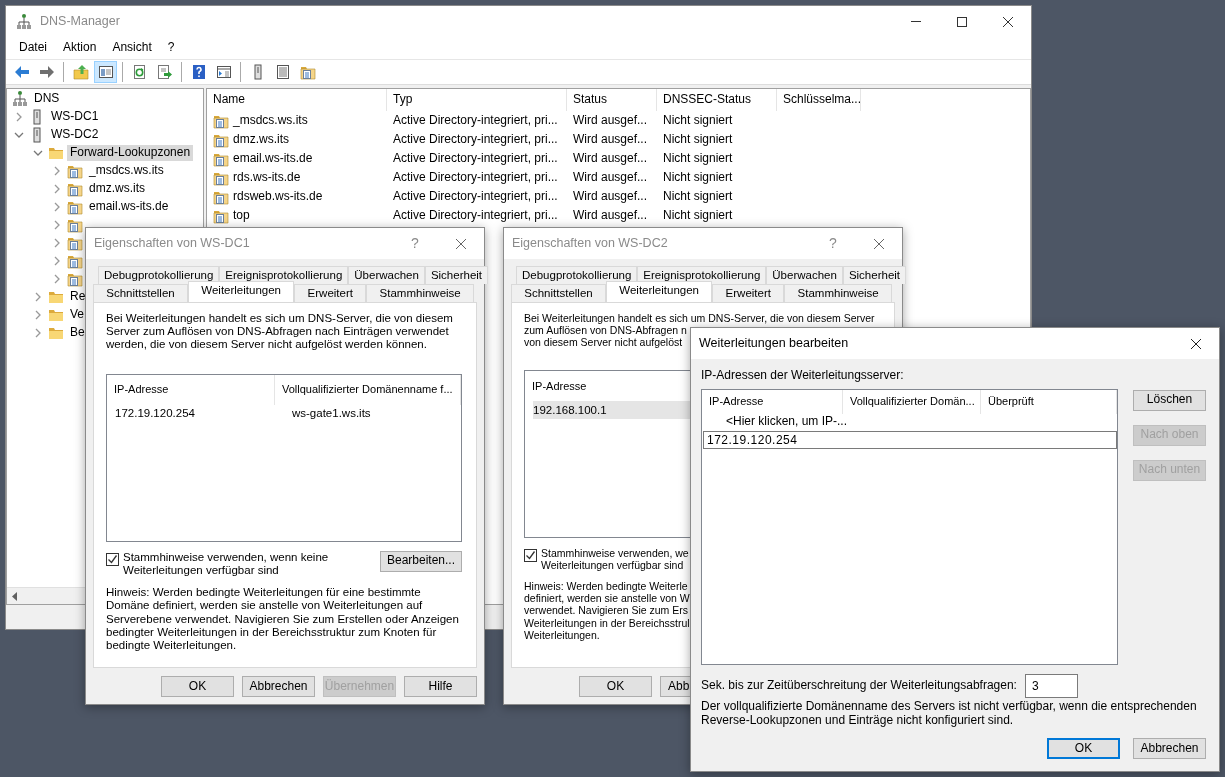 The width and height of the screenshot is (1225, 777). I want to click on table-cell: rds.ws-its.de, so click(267, 177).